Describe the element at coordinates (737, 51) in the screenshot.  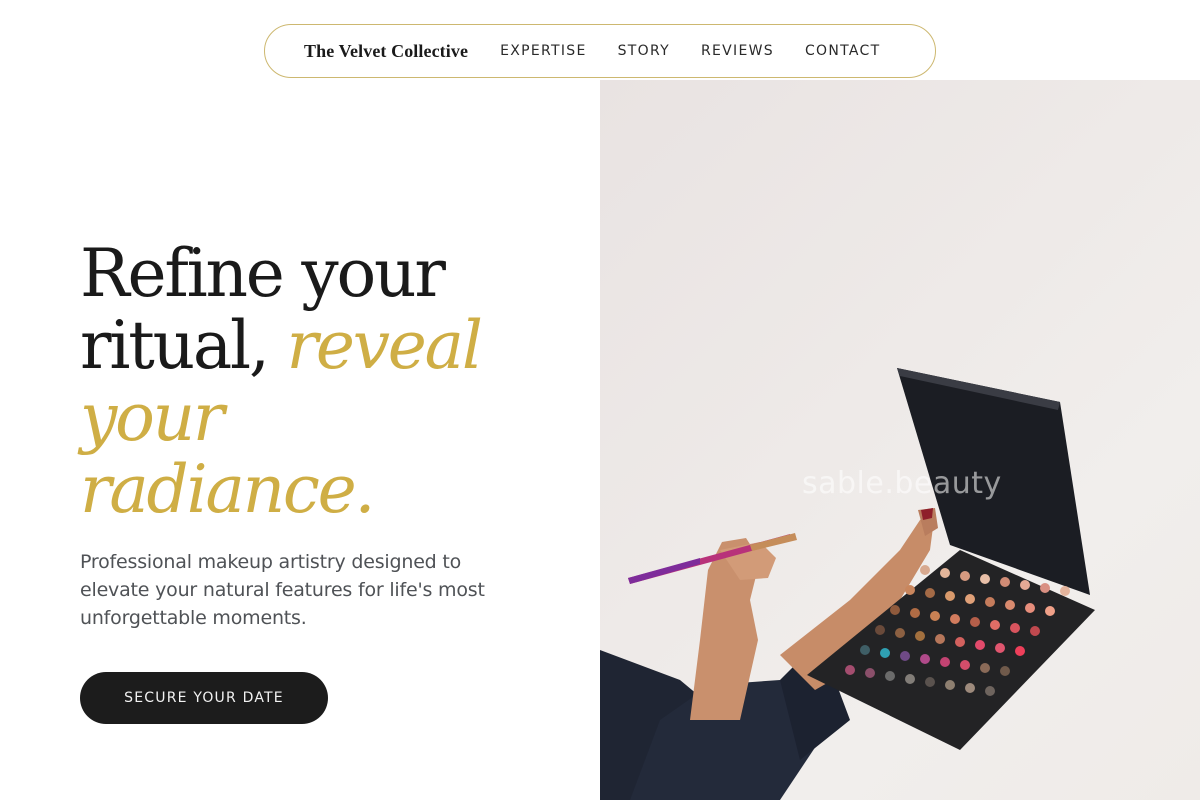
I see `nav-link-reviews: REVIEWS` at that location.